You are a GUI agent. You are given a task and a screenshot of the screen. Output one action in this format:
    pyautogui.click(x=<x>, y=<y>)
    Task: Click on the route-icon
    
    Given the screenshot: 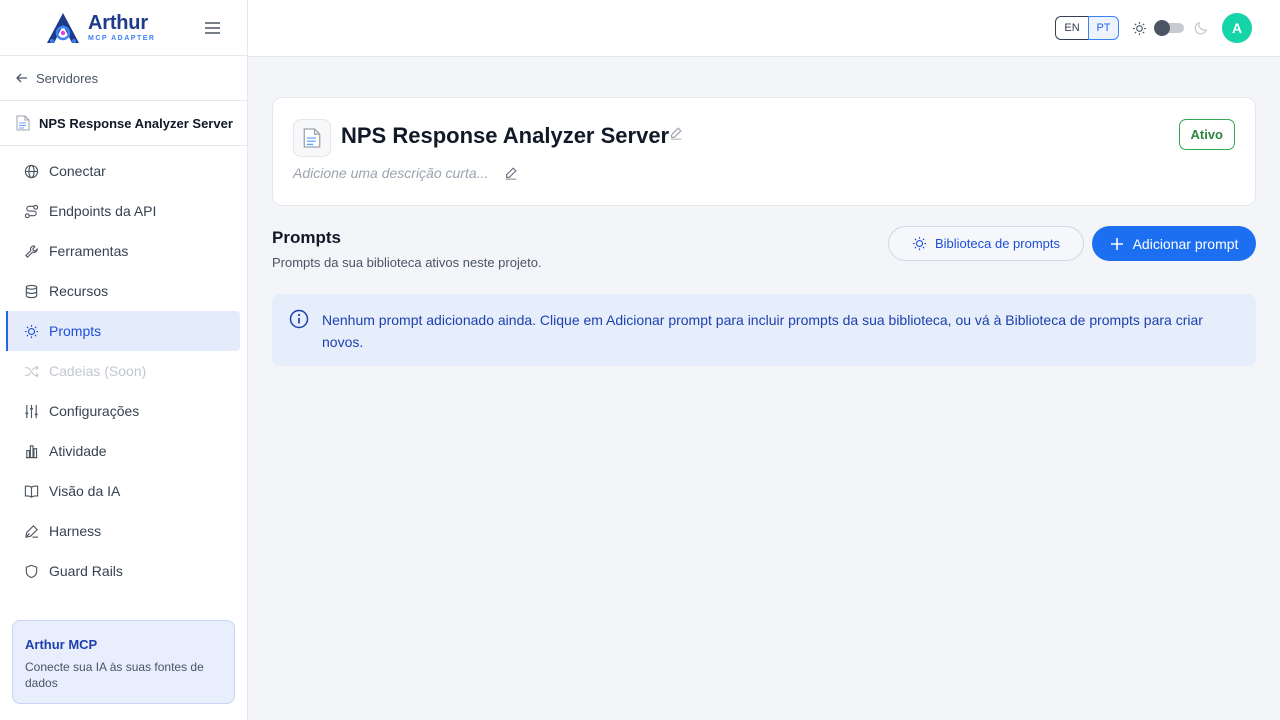 What is the action you would take?
    pyautogui.click(x=31, y=211)
    